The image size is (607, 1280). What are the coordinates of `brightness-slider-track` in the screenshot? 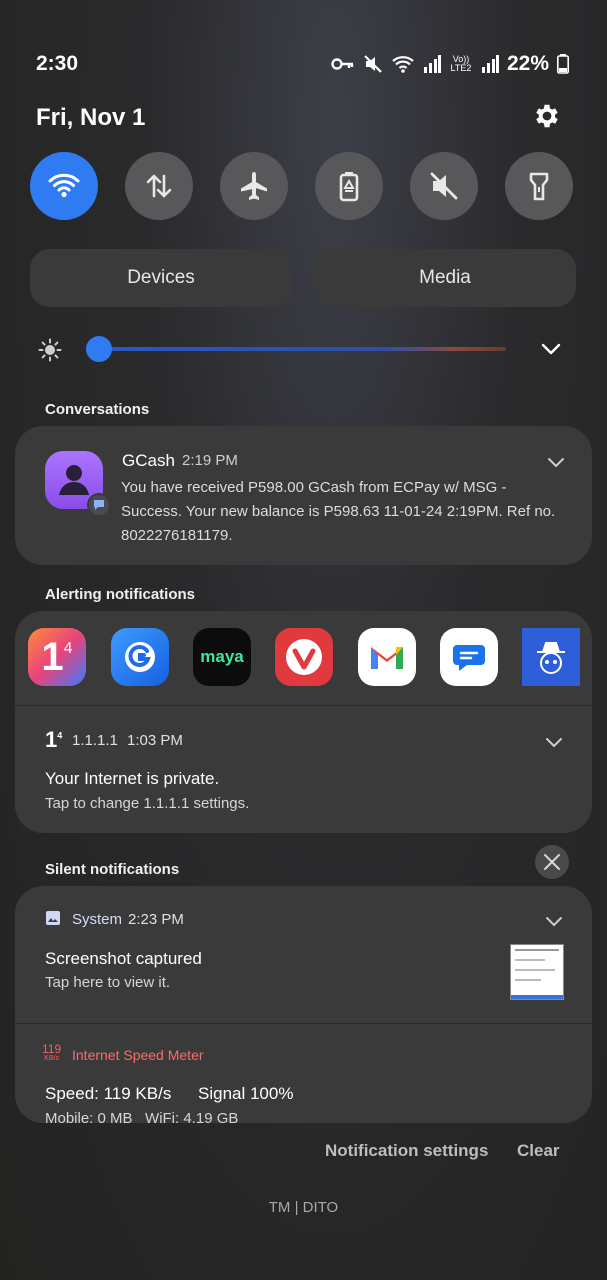 It's located at (302, 349).